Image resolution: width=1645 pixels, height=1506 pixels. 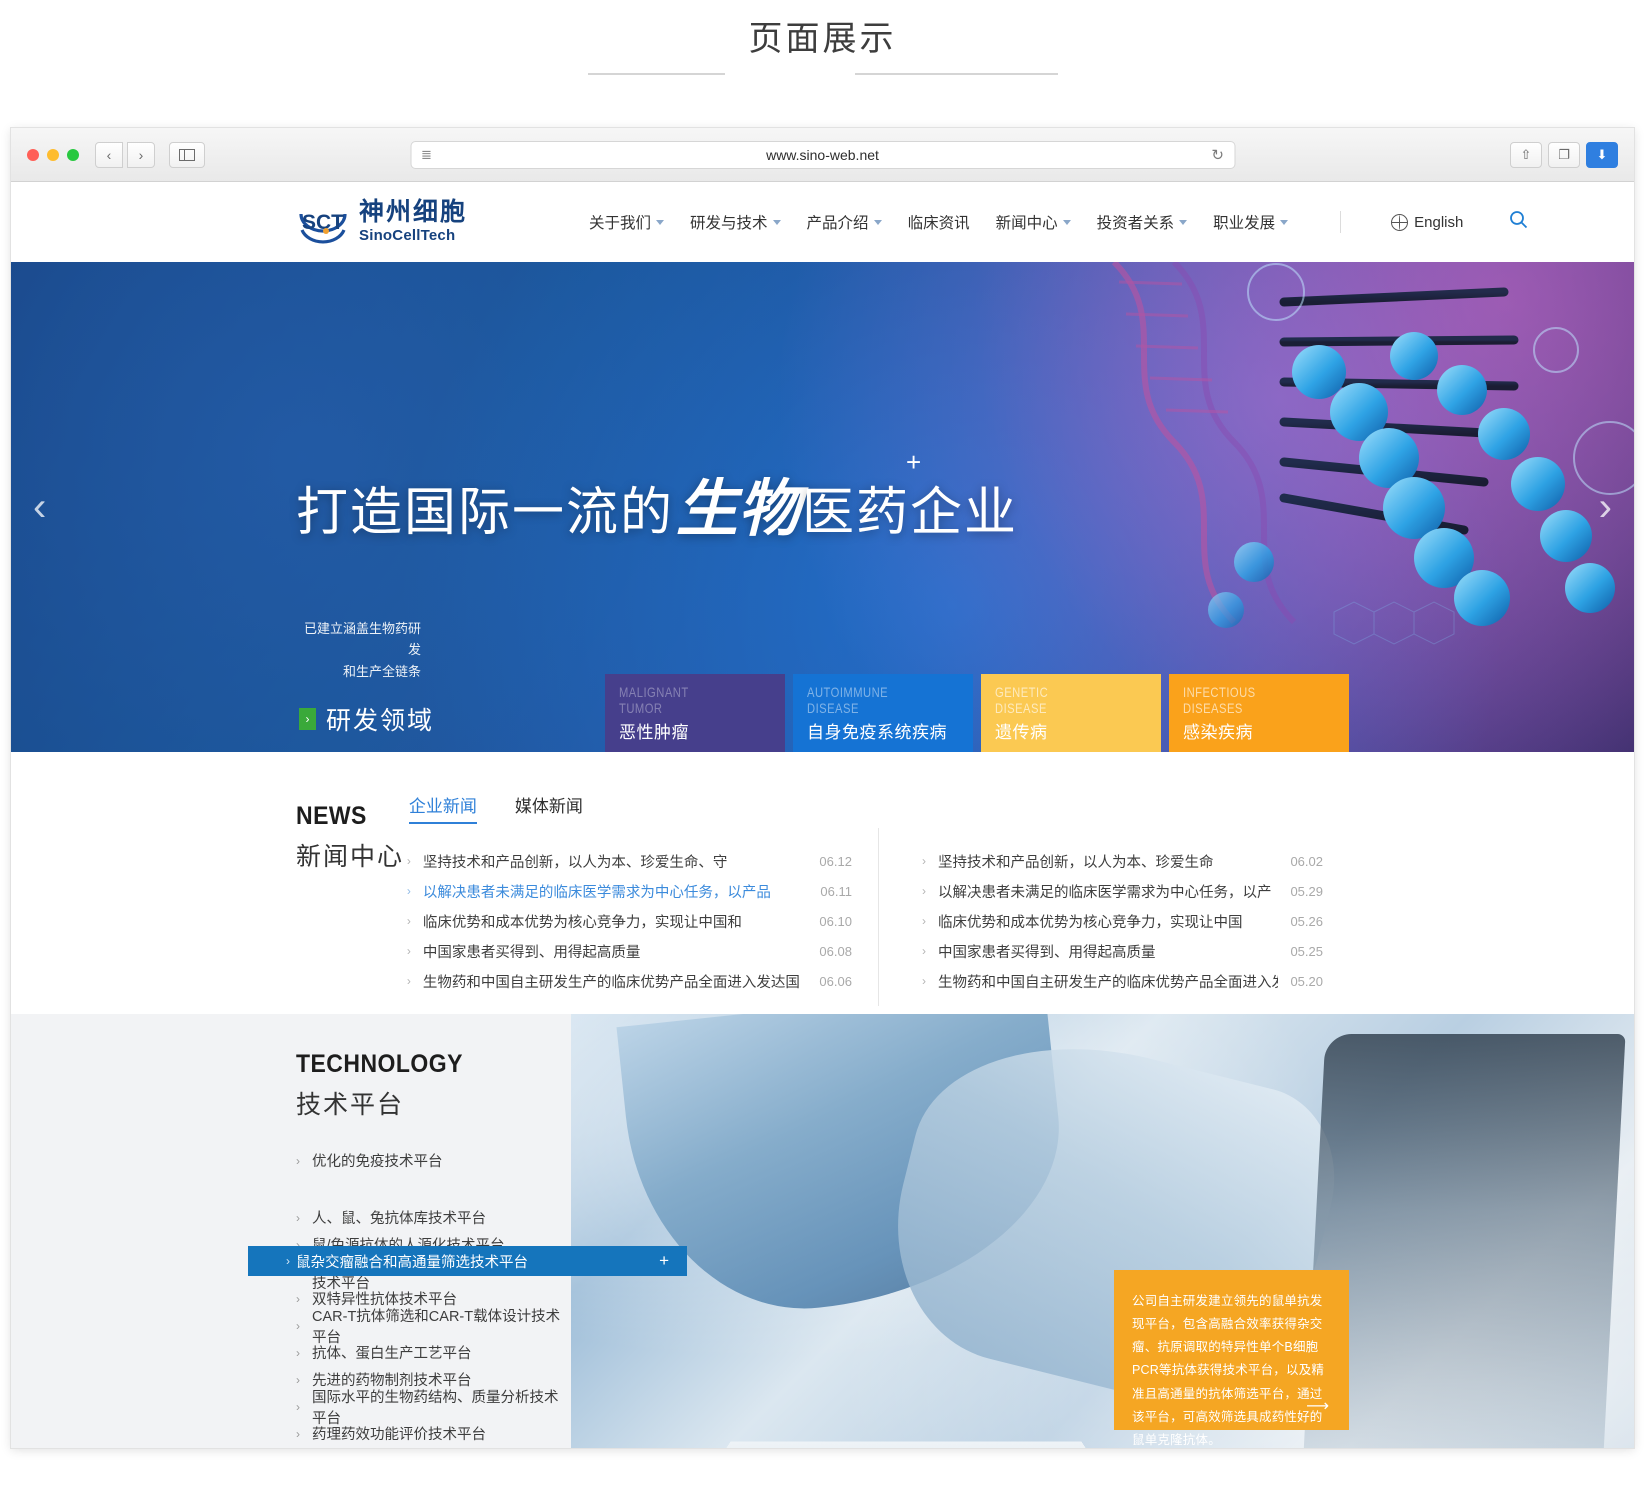 I want to click on back-button: ‹, so click(x=109, y=154).